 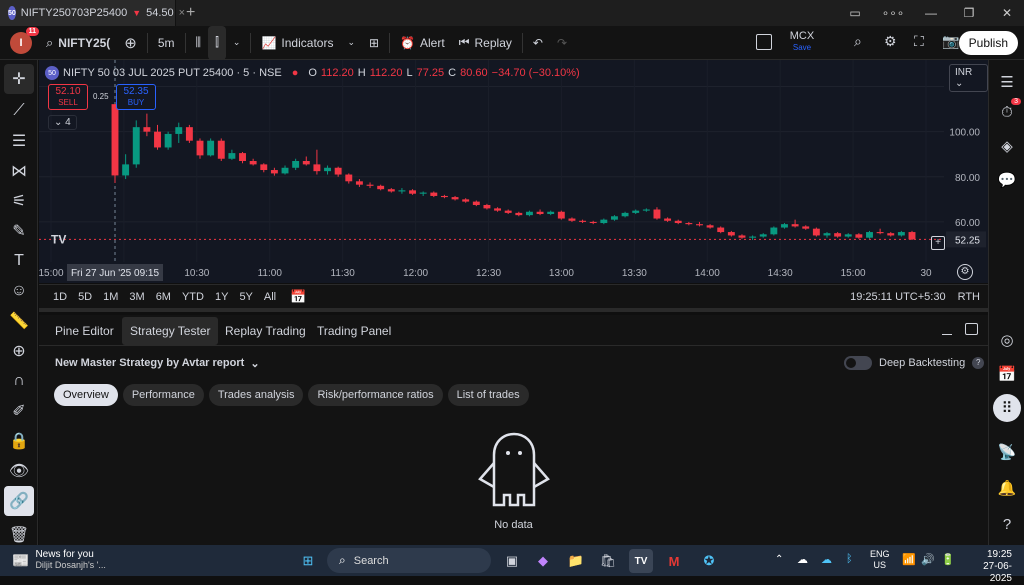 What do you see at coordinates (265, 331) in the screenshot?
I see `tab-replay-trading: Replay Trading` at bounding box center [265, 331].